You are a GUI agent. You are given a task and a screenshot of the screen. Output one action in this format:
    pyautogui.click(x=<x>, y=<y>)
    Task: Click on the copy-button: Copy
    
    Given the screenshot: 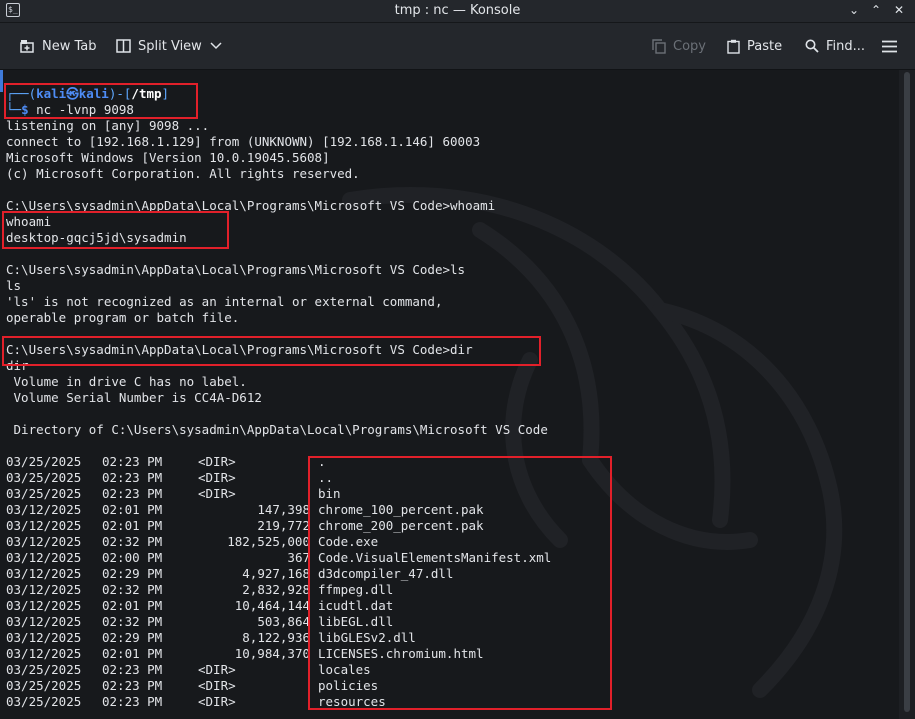 What is the action you would take?
    pyautogui.click(x=679, y=46)
    